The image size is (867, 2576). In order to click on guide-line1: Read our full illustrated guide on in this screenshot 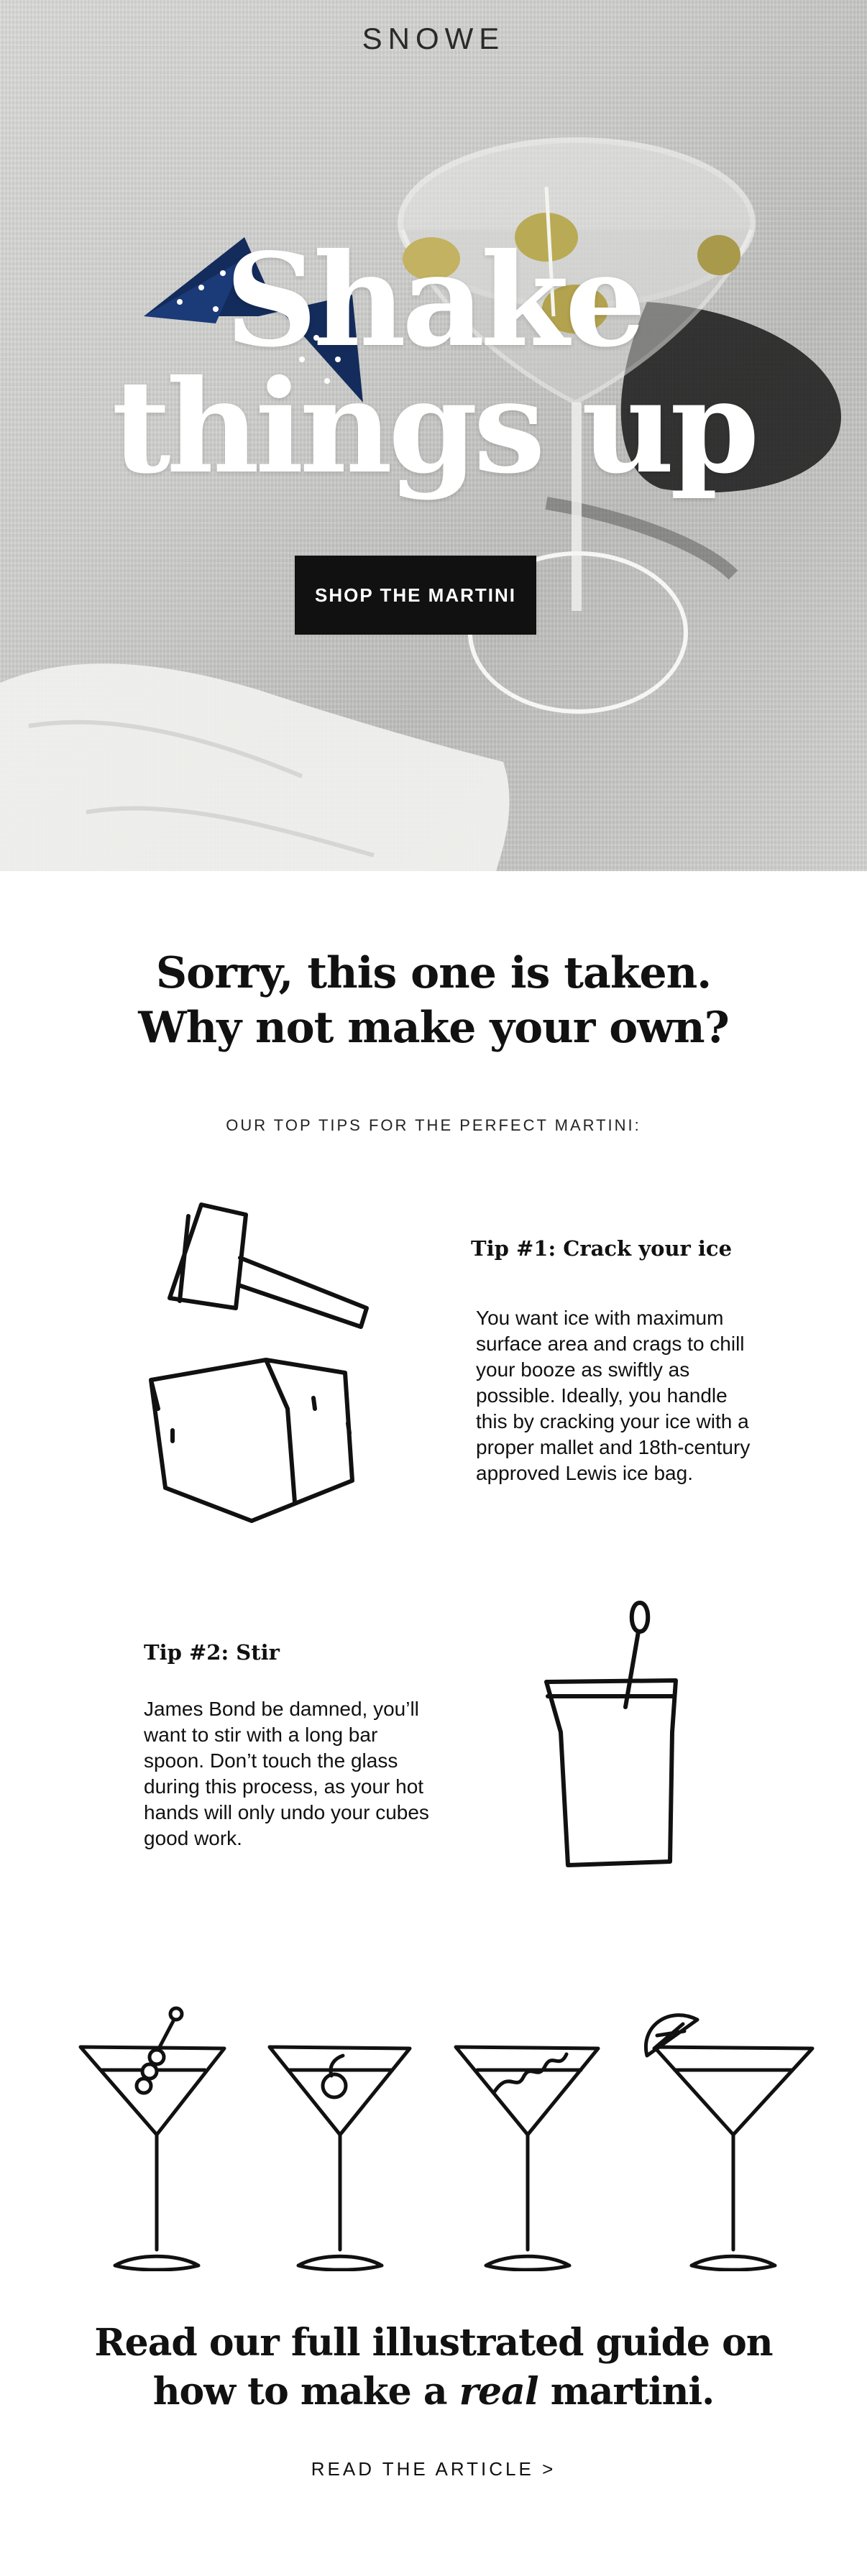, I will do `click(433, 2343)`.